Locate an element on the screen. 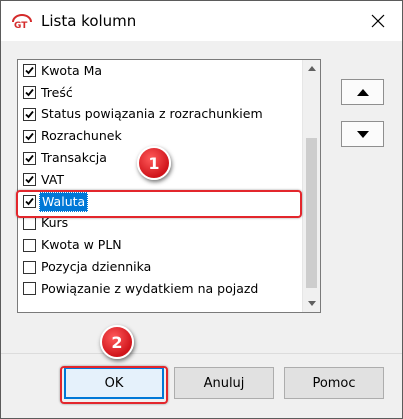 The width and height of the screenshot is (403, 419). list-item-label: Powiązanie z wydatkiem na pojazd is located at coordinates (150, 288).